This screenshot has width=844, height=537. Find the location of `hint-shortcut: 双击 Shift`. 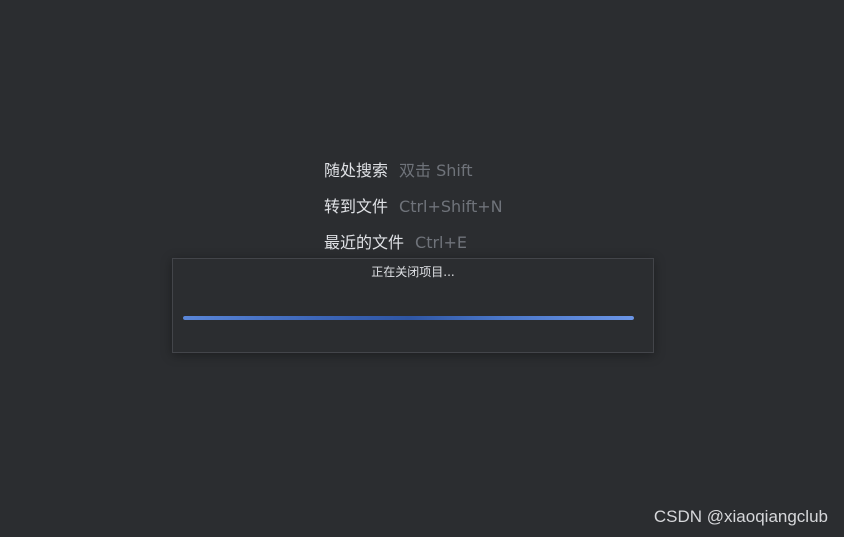

hint-shortcut: 双击 Shift is located at coordinates (436, 170).